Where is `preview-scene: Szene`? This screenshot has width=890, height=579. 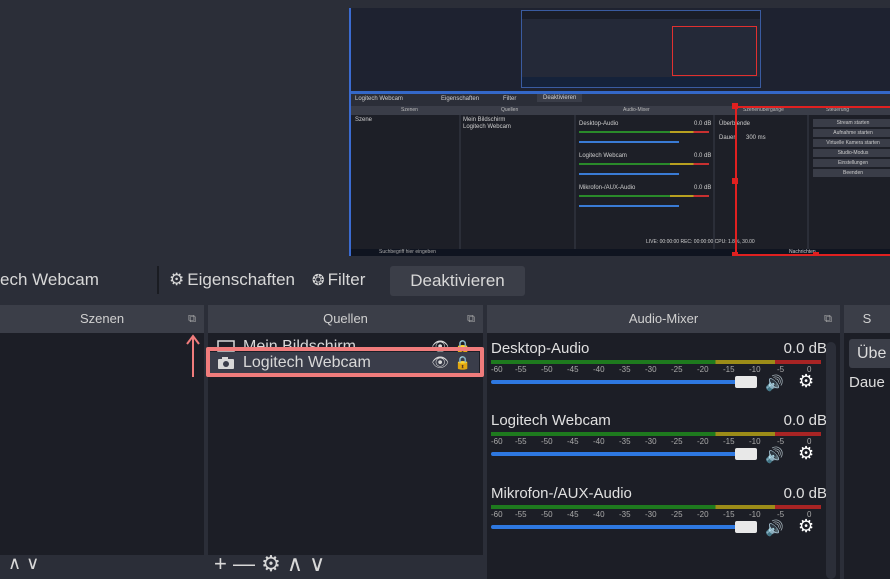
preview-scene: Szene is located at coordinates (364, 120).